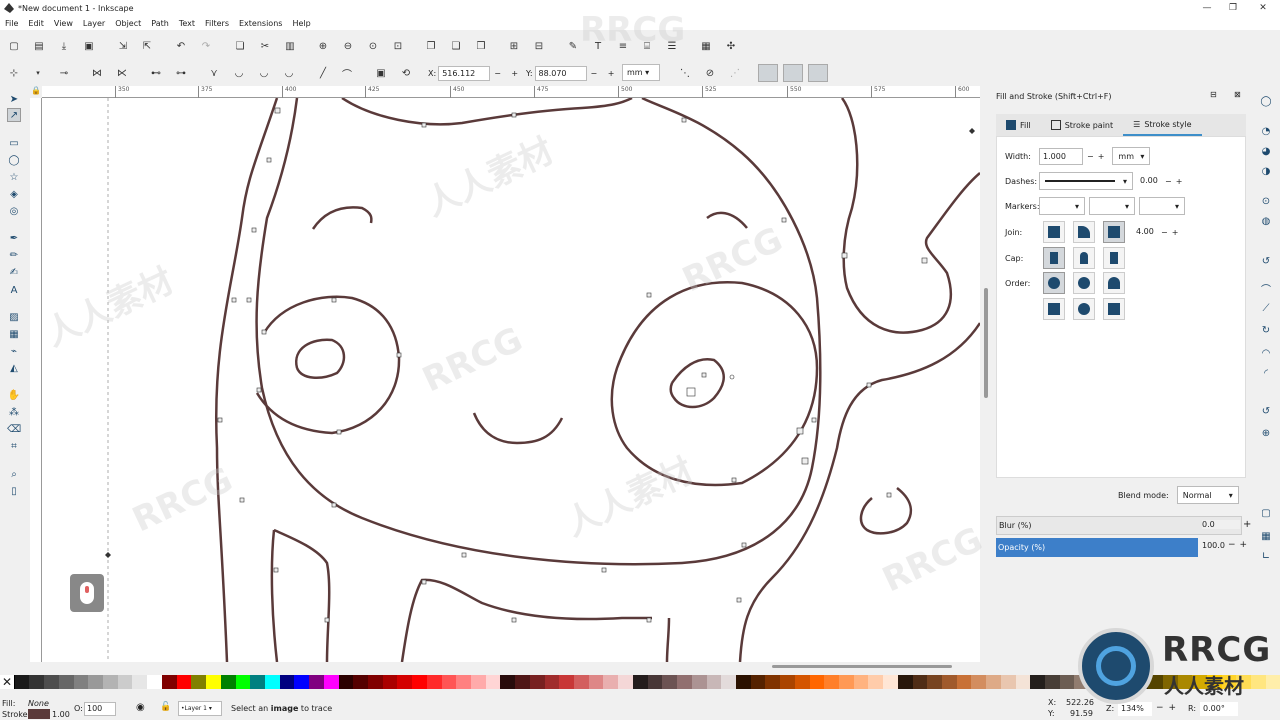 This screenshot has width=1280, height=720. What do you see at coordinates (181, 73) in the screenshot?
I see `delete-segment-icon: ⊶` at bounding box center [181, 73].